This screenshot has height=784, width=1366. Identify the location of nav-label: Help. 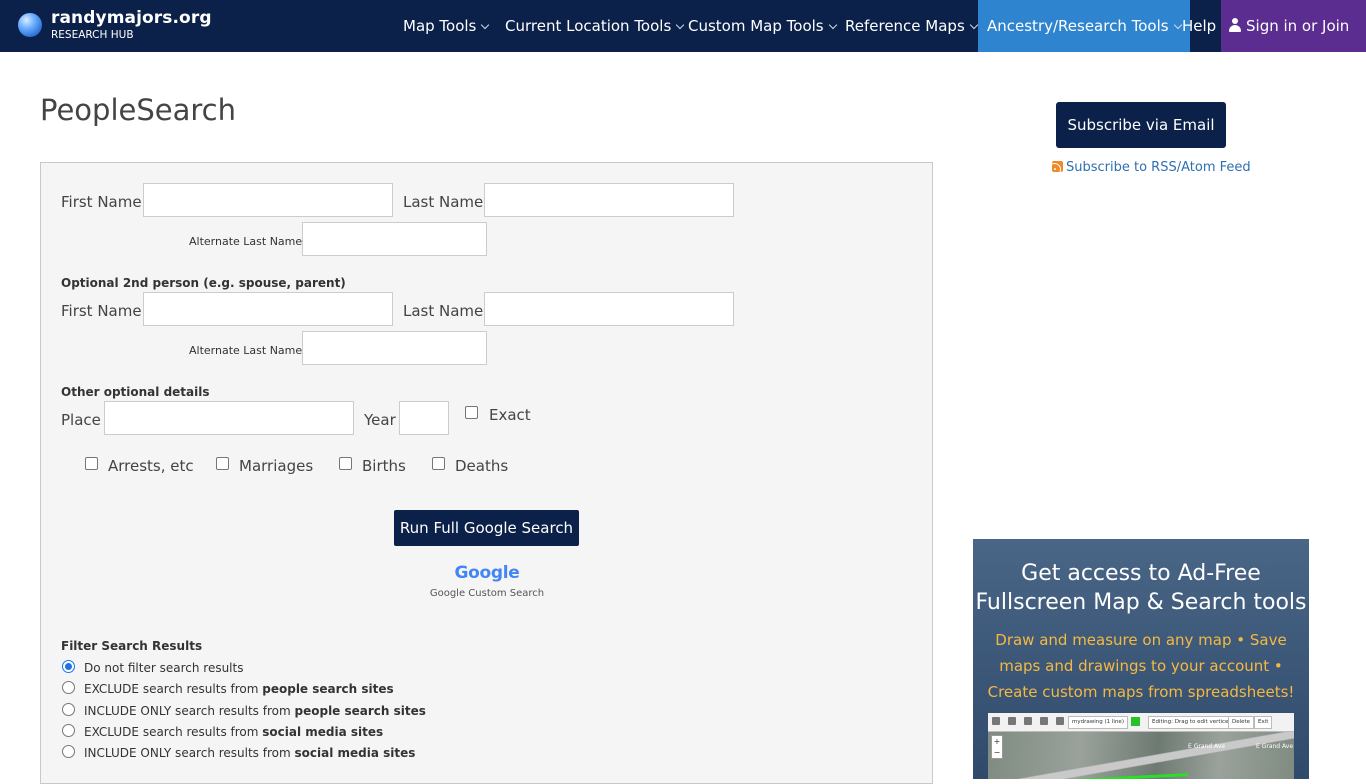
(1199, 26).